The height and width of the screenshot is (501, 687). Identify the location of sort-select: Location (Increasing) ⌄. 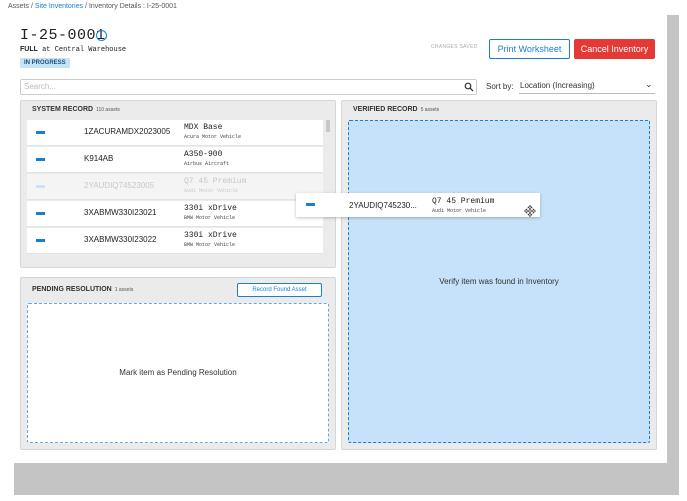
(587, 86).